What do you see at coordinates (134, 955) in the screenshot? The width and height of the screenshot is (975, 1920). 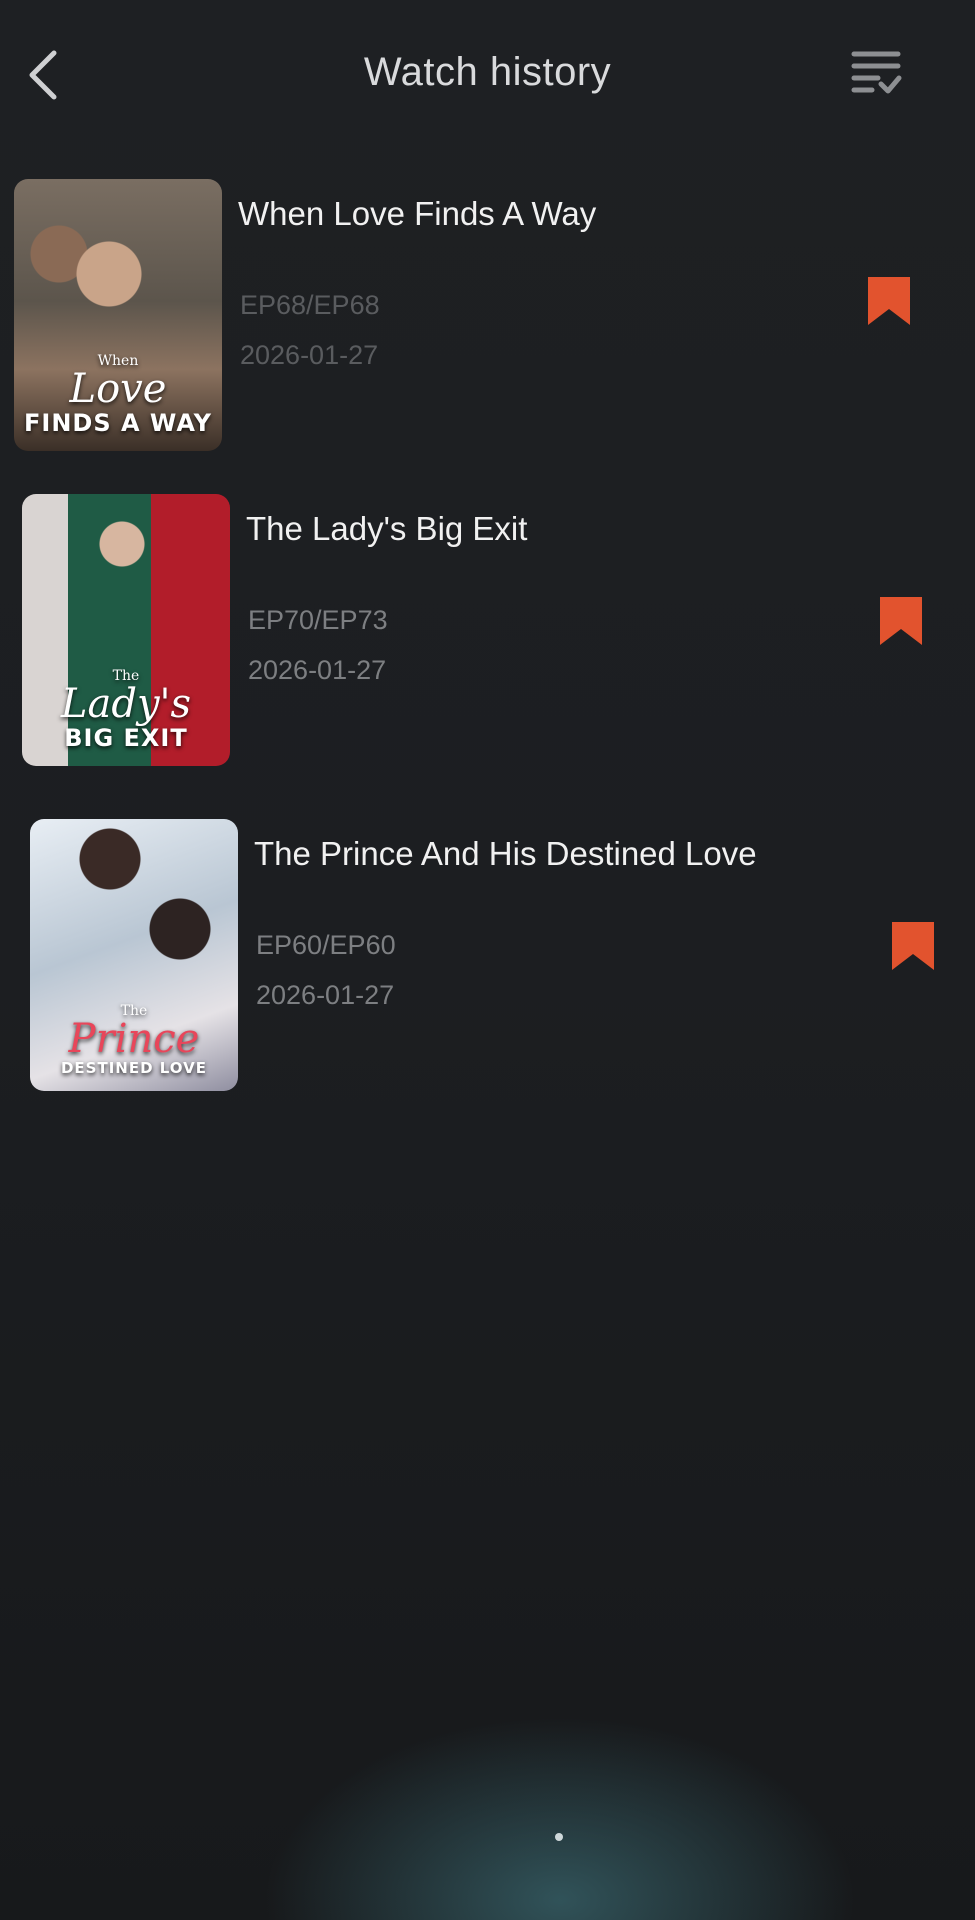 I see `poster-thumbnail: The Prince DESTINED LOVE` at bounding box center [134, 955].